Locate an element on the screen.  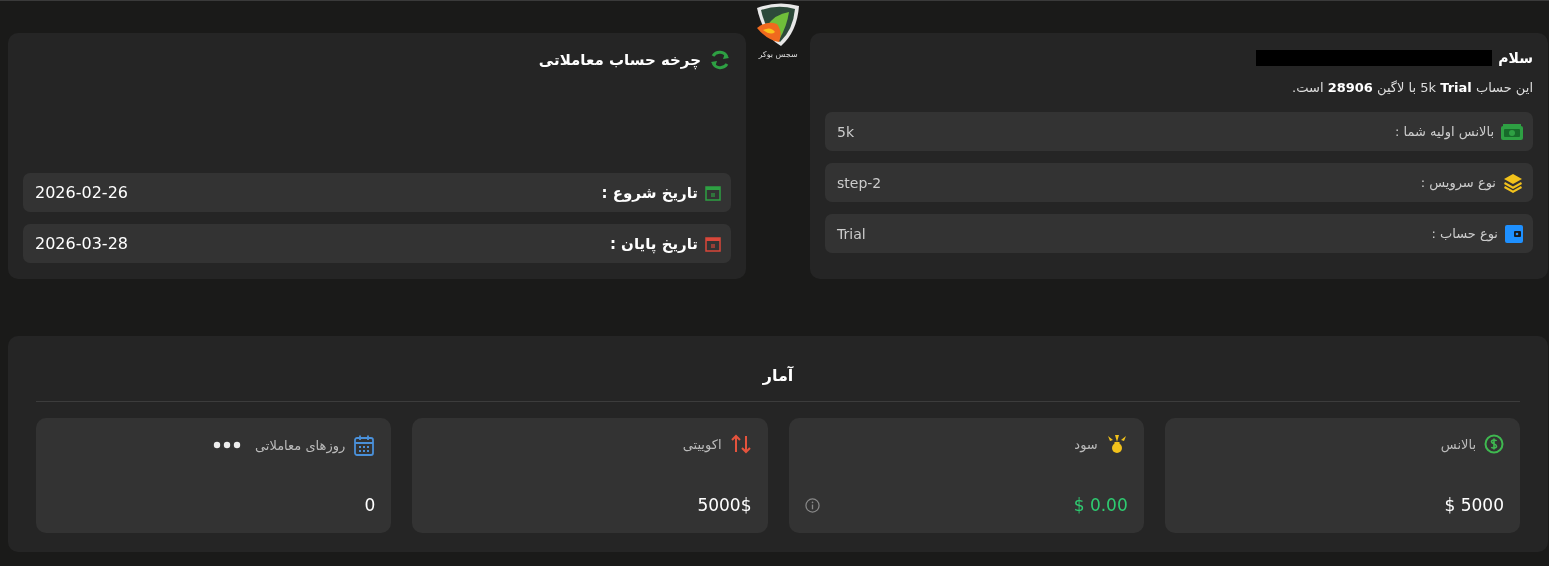
row-value: Trial is located at coordinates (851, 233).